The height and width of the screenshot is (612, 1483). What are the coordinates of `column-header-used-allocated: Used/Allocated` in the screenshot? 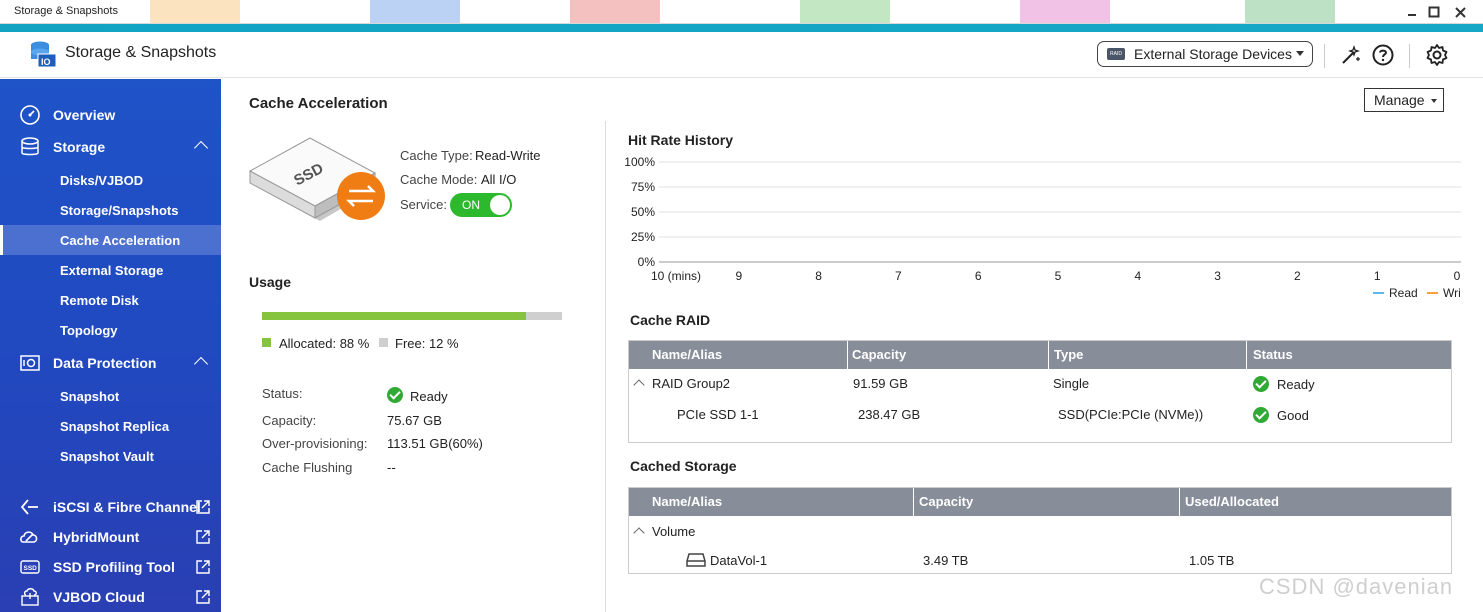 It's located at (1232, 501).